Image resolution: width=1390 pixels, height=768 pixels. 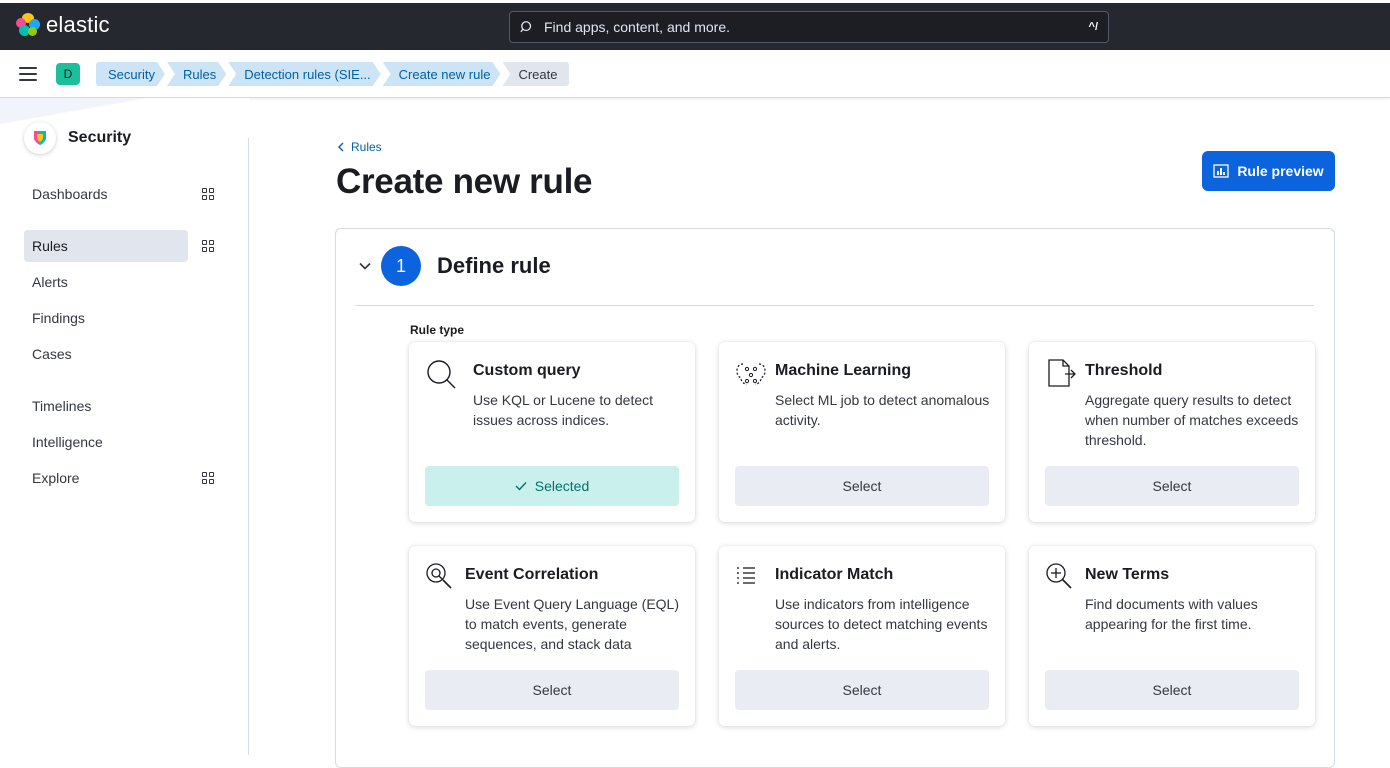 I want to click on sidebar-item-alerts: Alerts, so click(x=106, y=282).